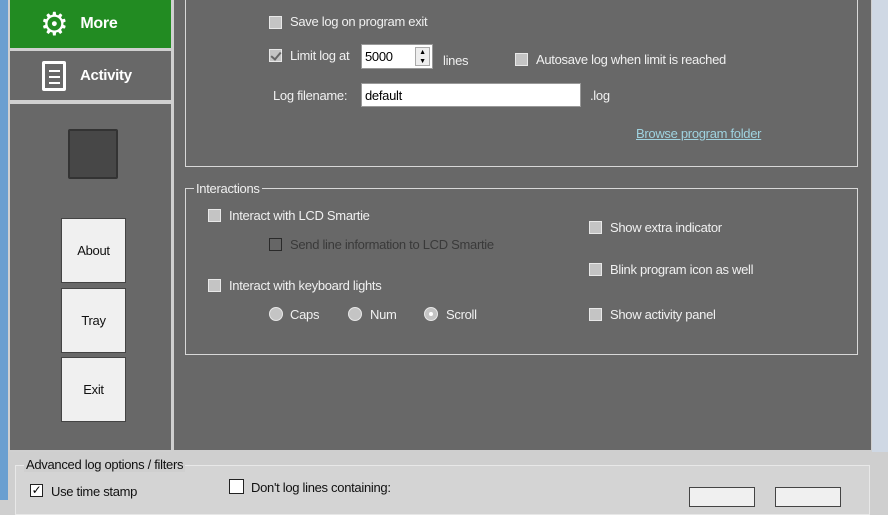 Image resolution: width=888 pixels, height=515 pixels. What do you see at coordinates (471, 95) in the screenshot?
I see `filename-input` at bounding box center [471, 95].